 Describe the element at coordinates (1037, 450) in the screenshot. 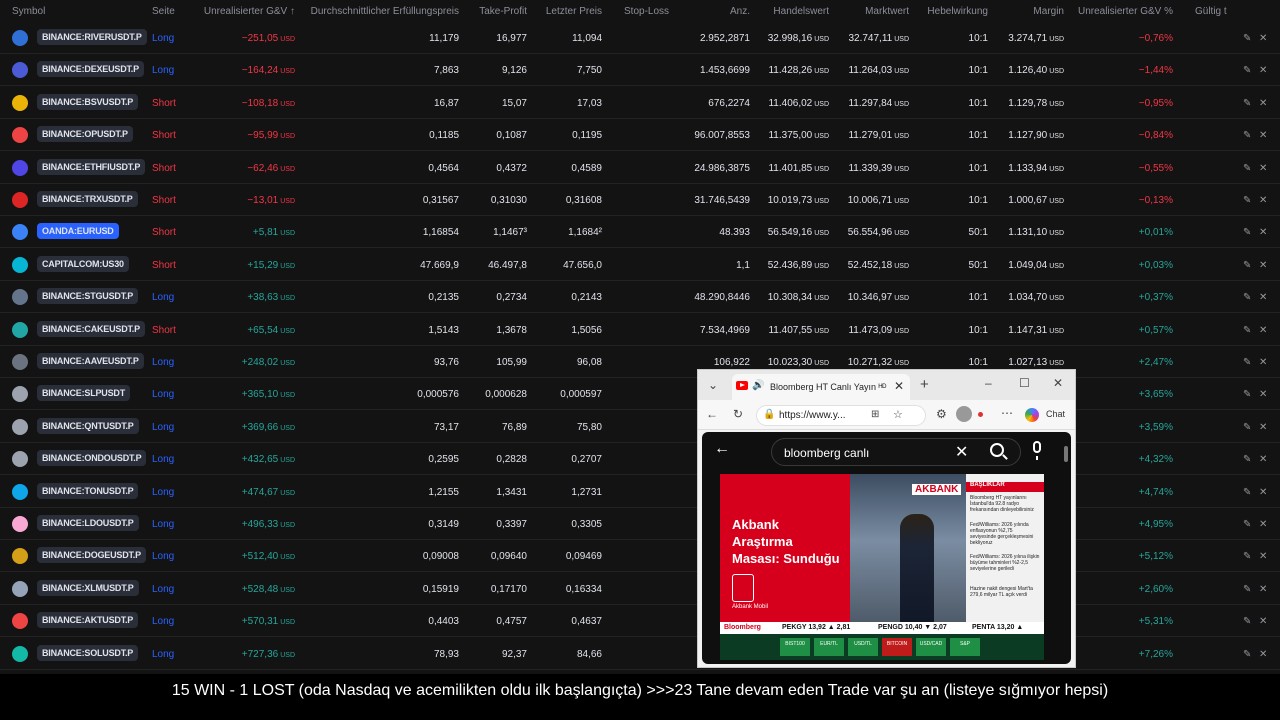

I see `microphone-icon` at that location.